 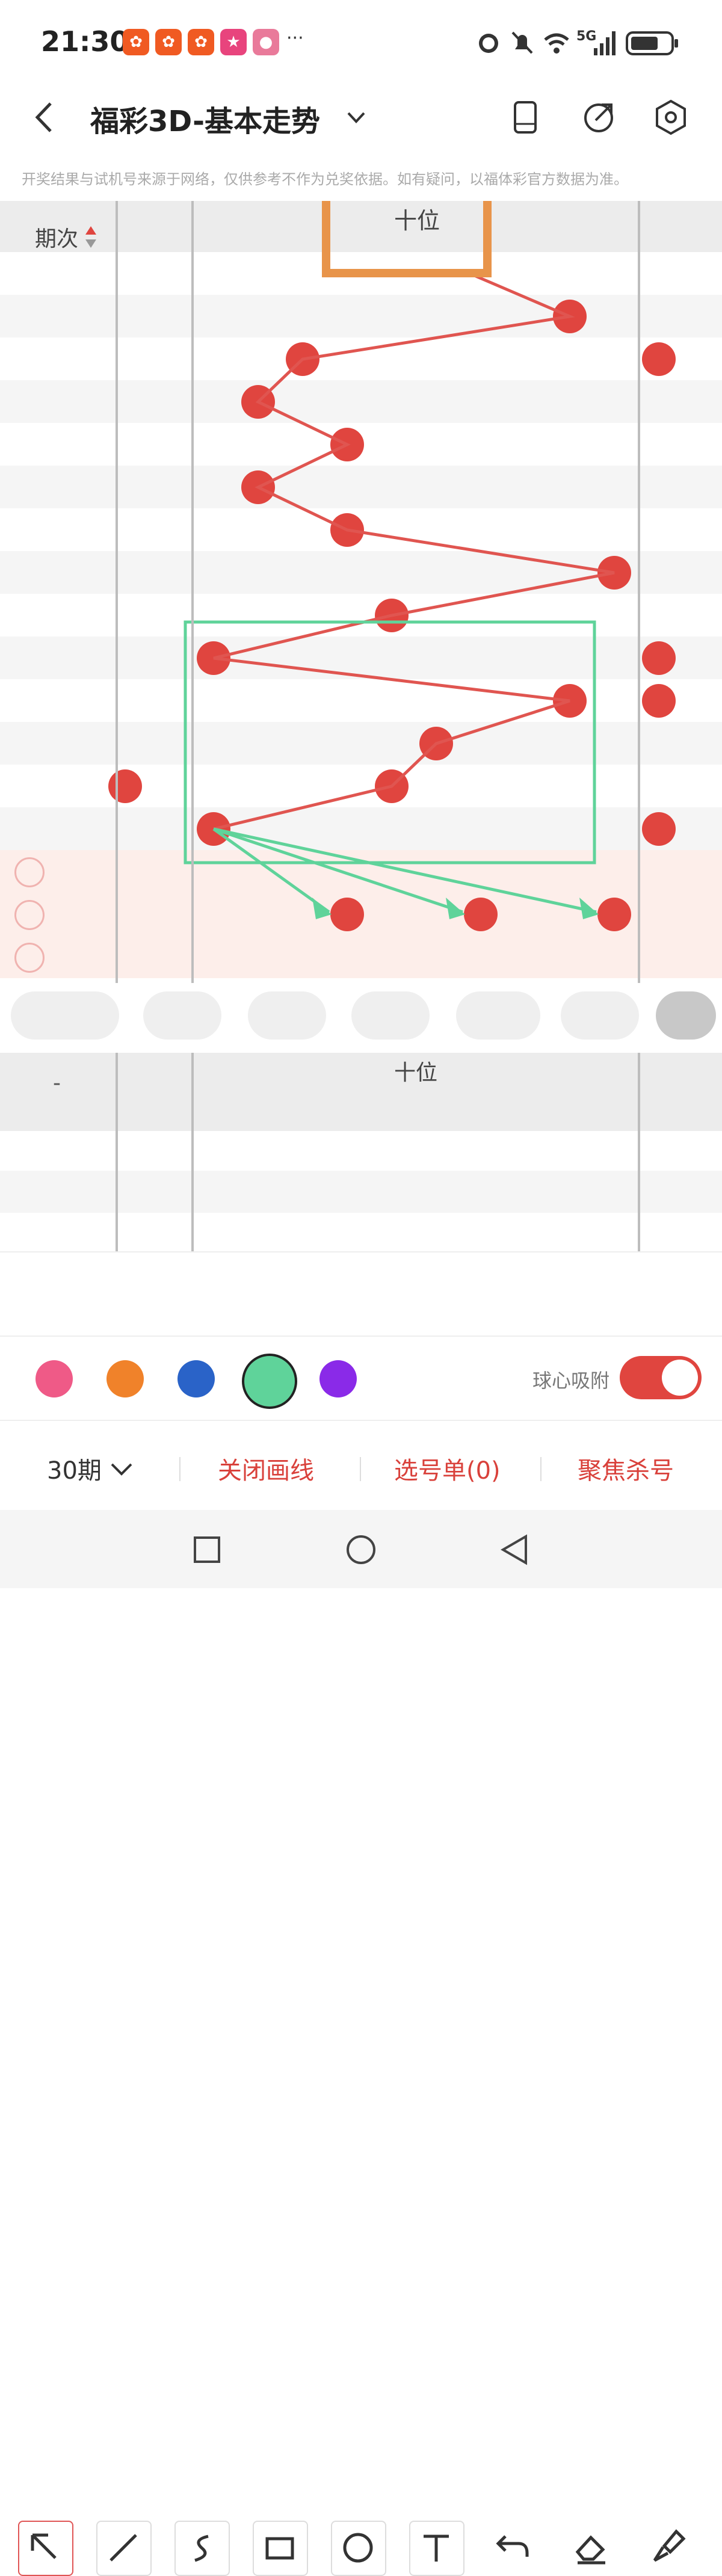 What do you see at coordinates (670, 2547) in the screenshot?
I see `brush-icon` at bounding box center [670, 2547].